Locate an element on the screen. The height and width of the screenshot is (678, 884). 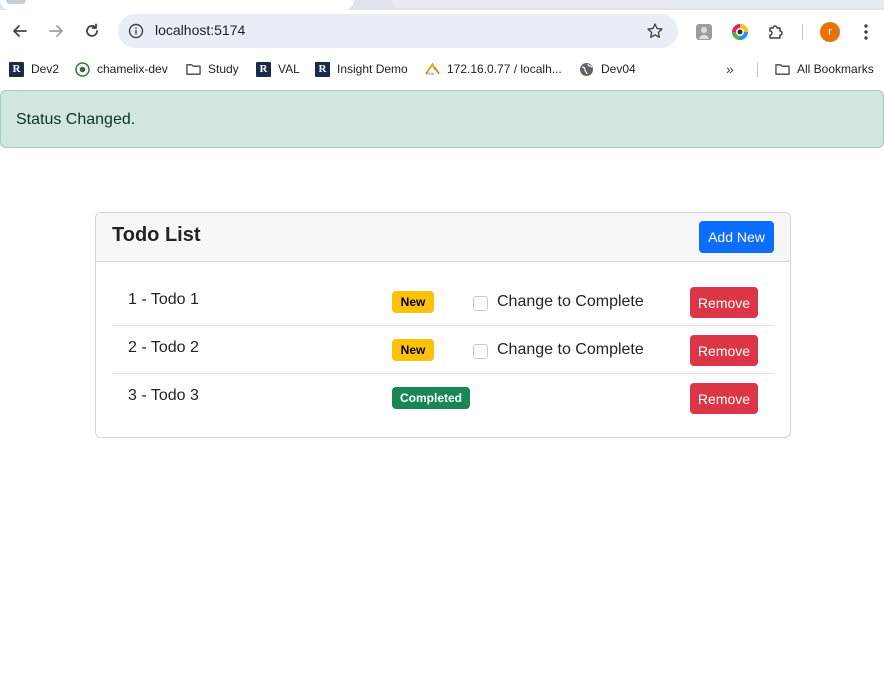
todo-label: 2 - Todo 2 is located at coordinates (163, 347).